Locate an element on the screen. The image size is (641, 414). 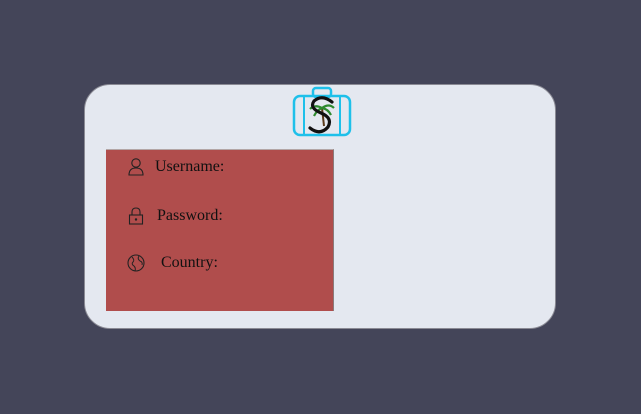
password-field: Password: is located at coordinates (174, 216).